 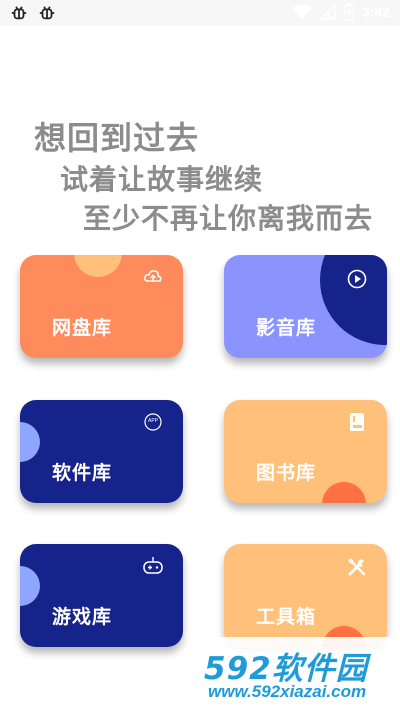 I want to click on quote-line-2: 试着让故事继续, so click(x=162, y=179).